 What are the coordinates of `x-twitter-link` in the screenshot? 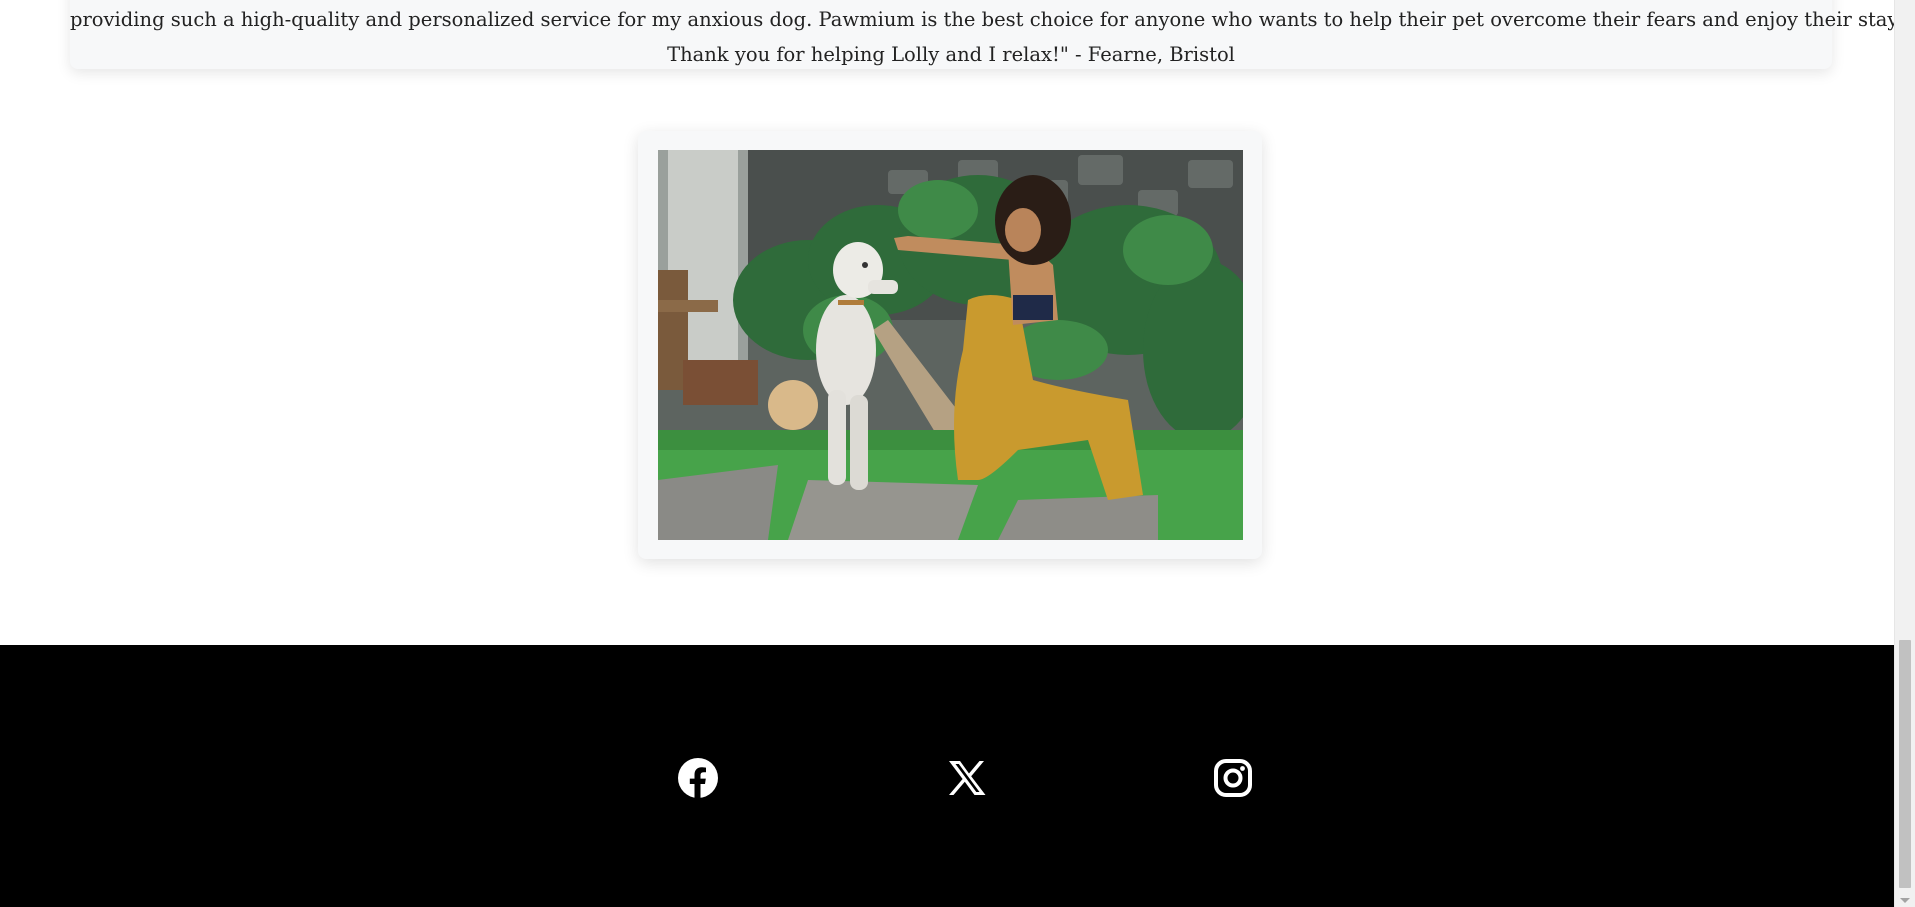 It's located at (967, 778).